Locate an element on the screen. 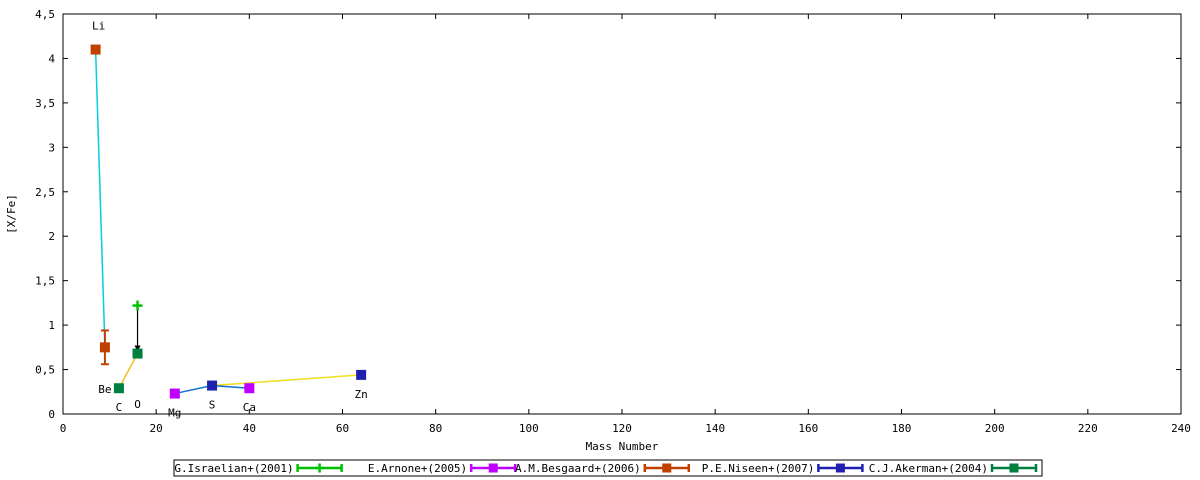 Image resolution: width=1200 pixels, height=480 pixels. x-tick-label: 180 is located at coordinates (902, 428).